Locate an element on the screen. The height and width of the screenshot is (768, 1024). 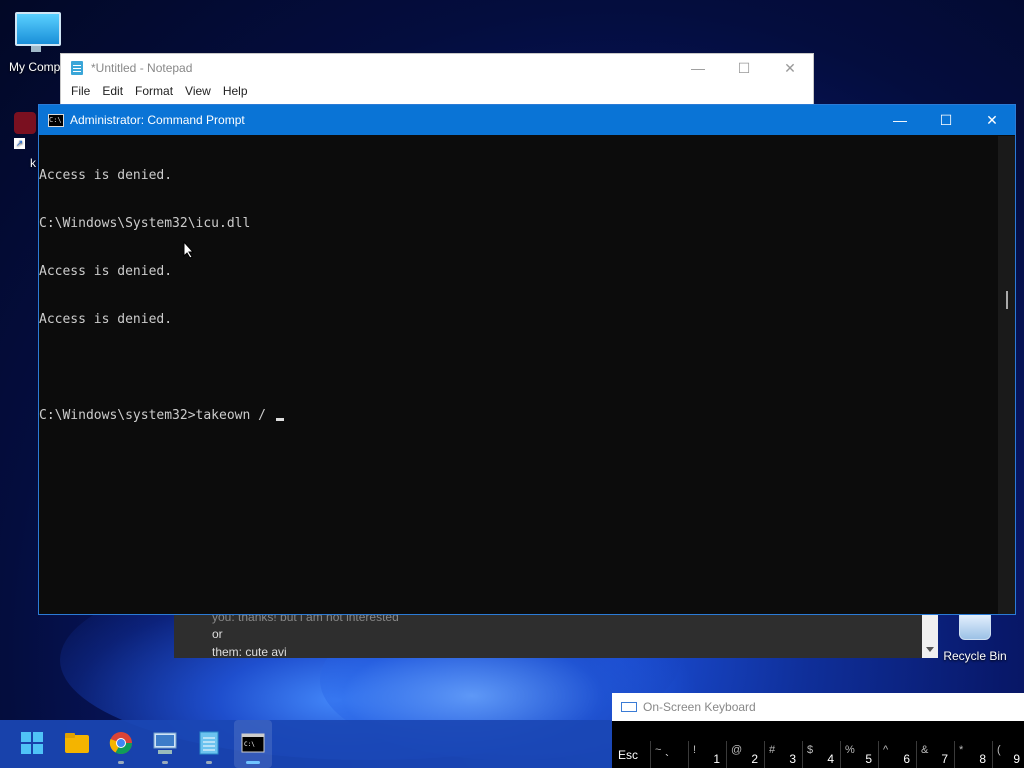
file-explorer-icon is located at coordinates (77, 743).